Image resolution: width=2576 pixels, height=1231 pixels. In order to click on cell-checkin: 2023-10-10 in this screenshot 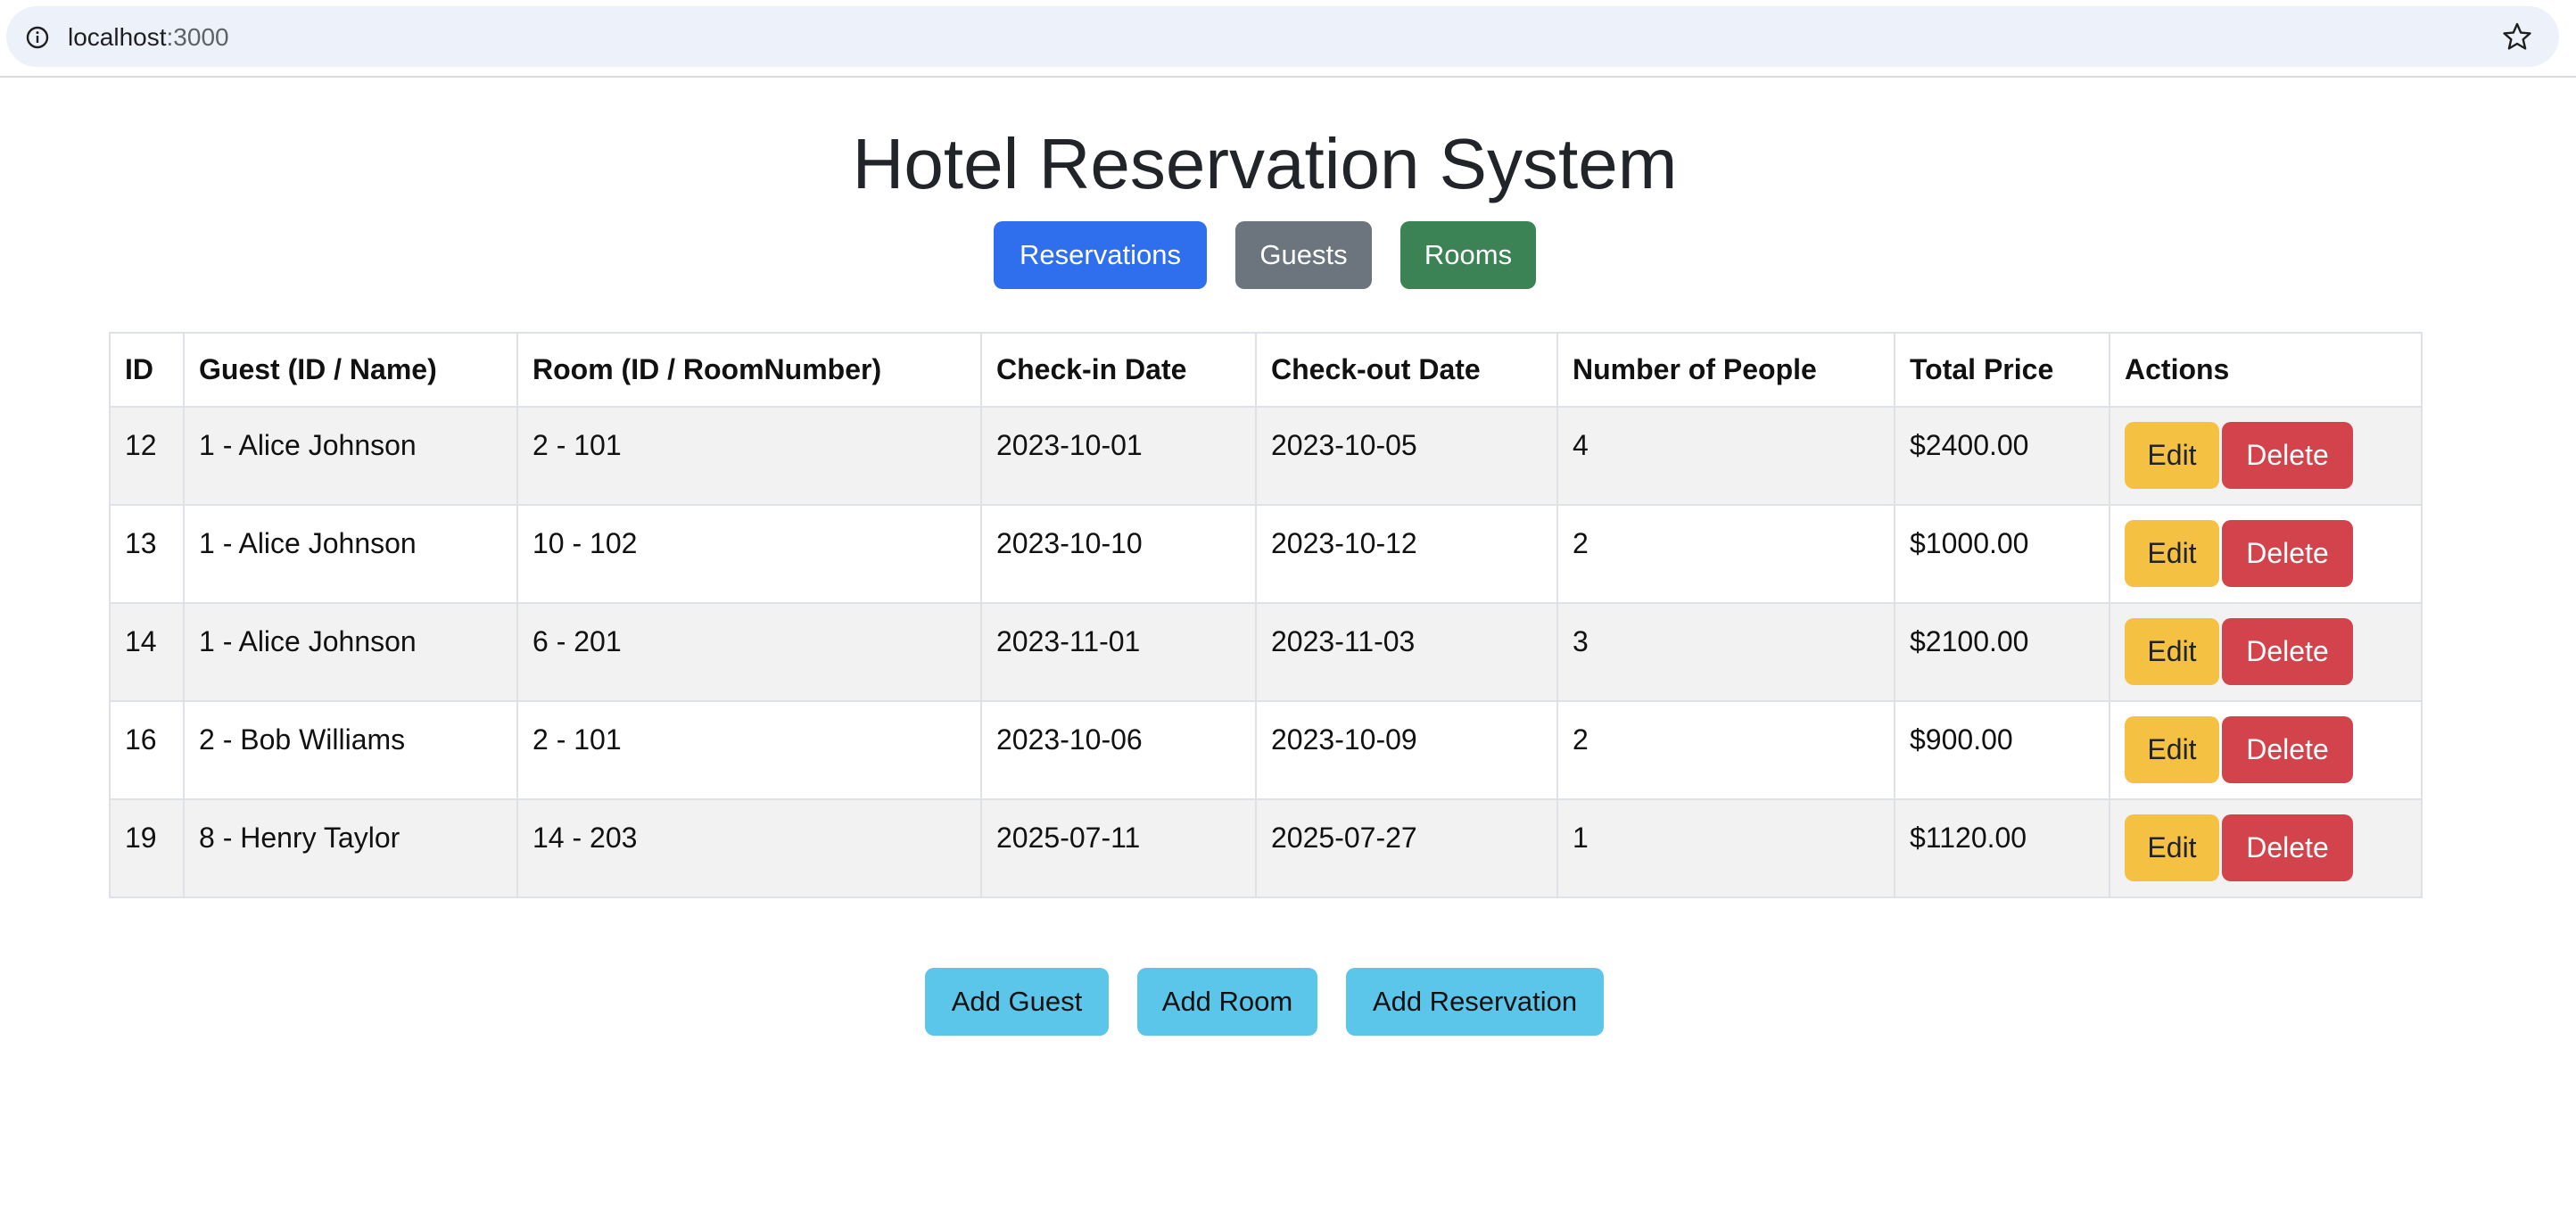, I will do `click(1118, 554)`.